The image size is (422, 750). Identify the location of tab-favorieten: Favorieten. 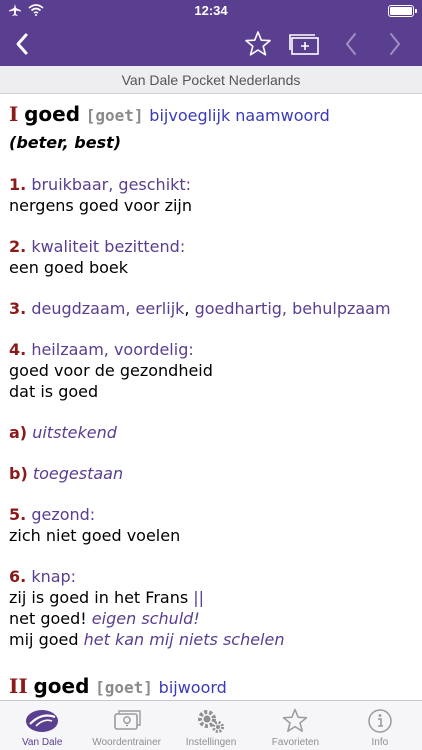
(295, 725).